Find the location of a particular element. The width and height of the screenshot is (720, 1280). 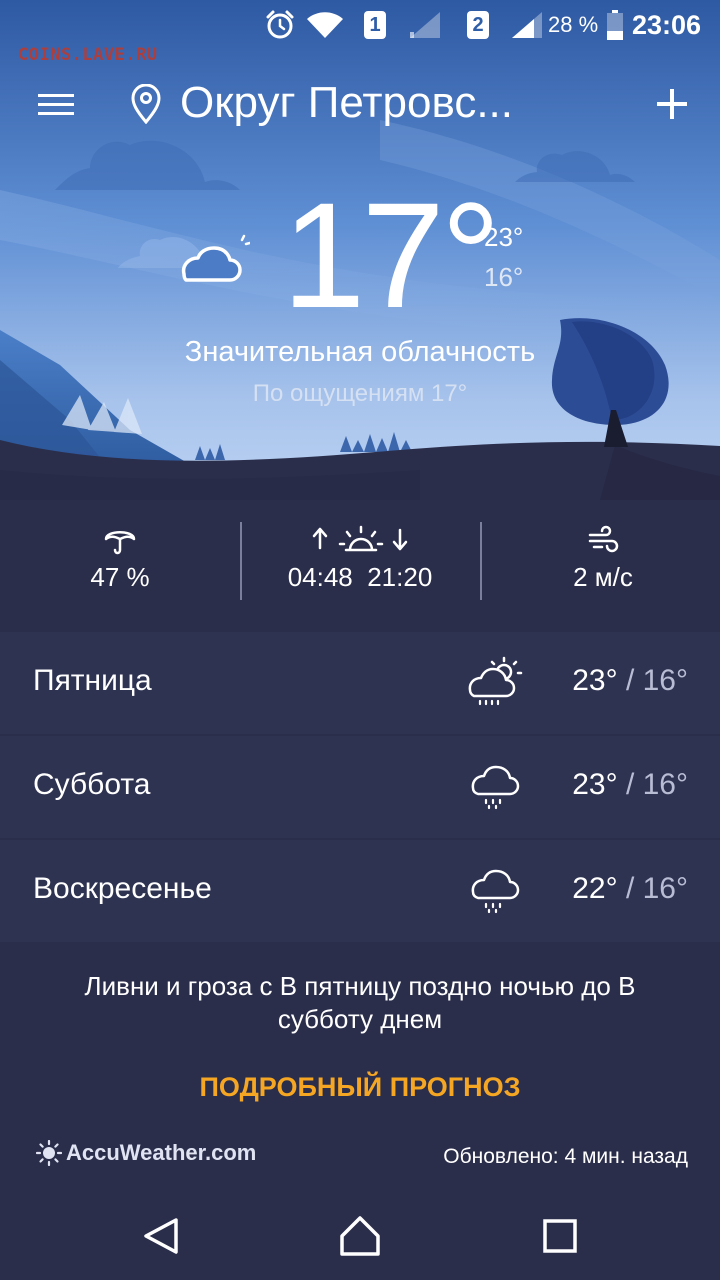

wind-stat: 2 м/с is located at coordinates (603, 568).